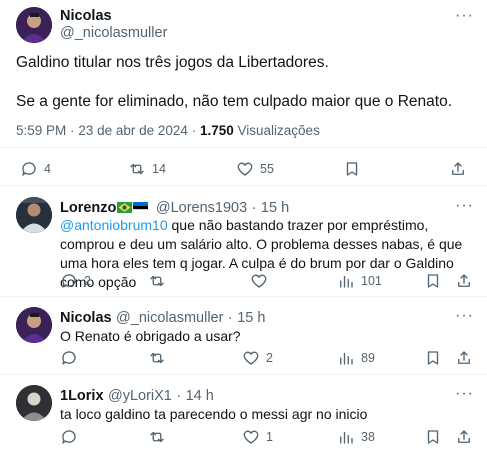 Image resolution: width=487 pixels, height=461 pixels. I want to click on views-label: Visualizações, so click(278, 130).